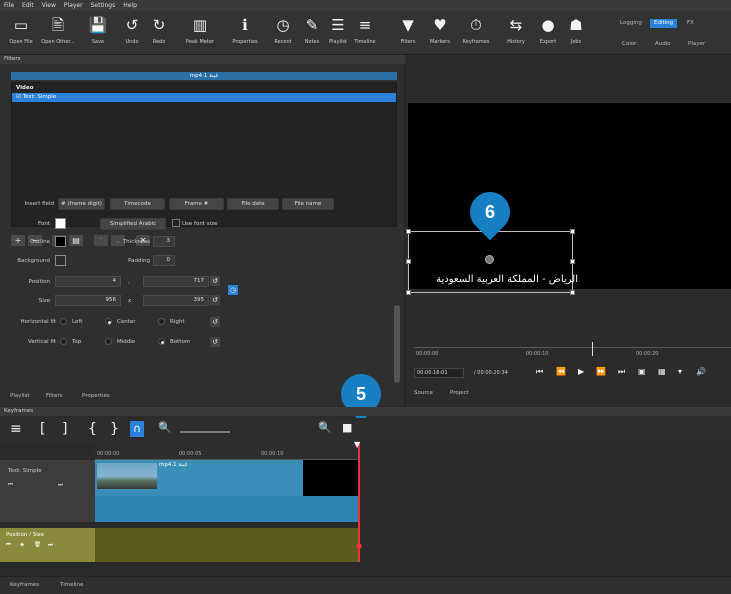 The height and width of the screenshot is (594, 731). I want to click on toggle-zoom-icon: ▣, so click(642, 371).